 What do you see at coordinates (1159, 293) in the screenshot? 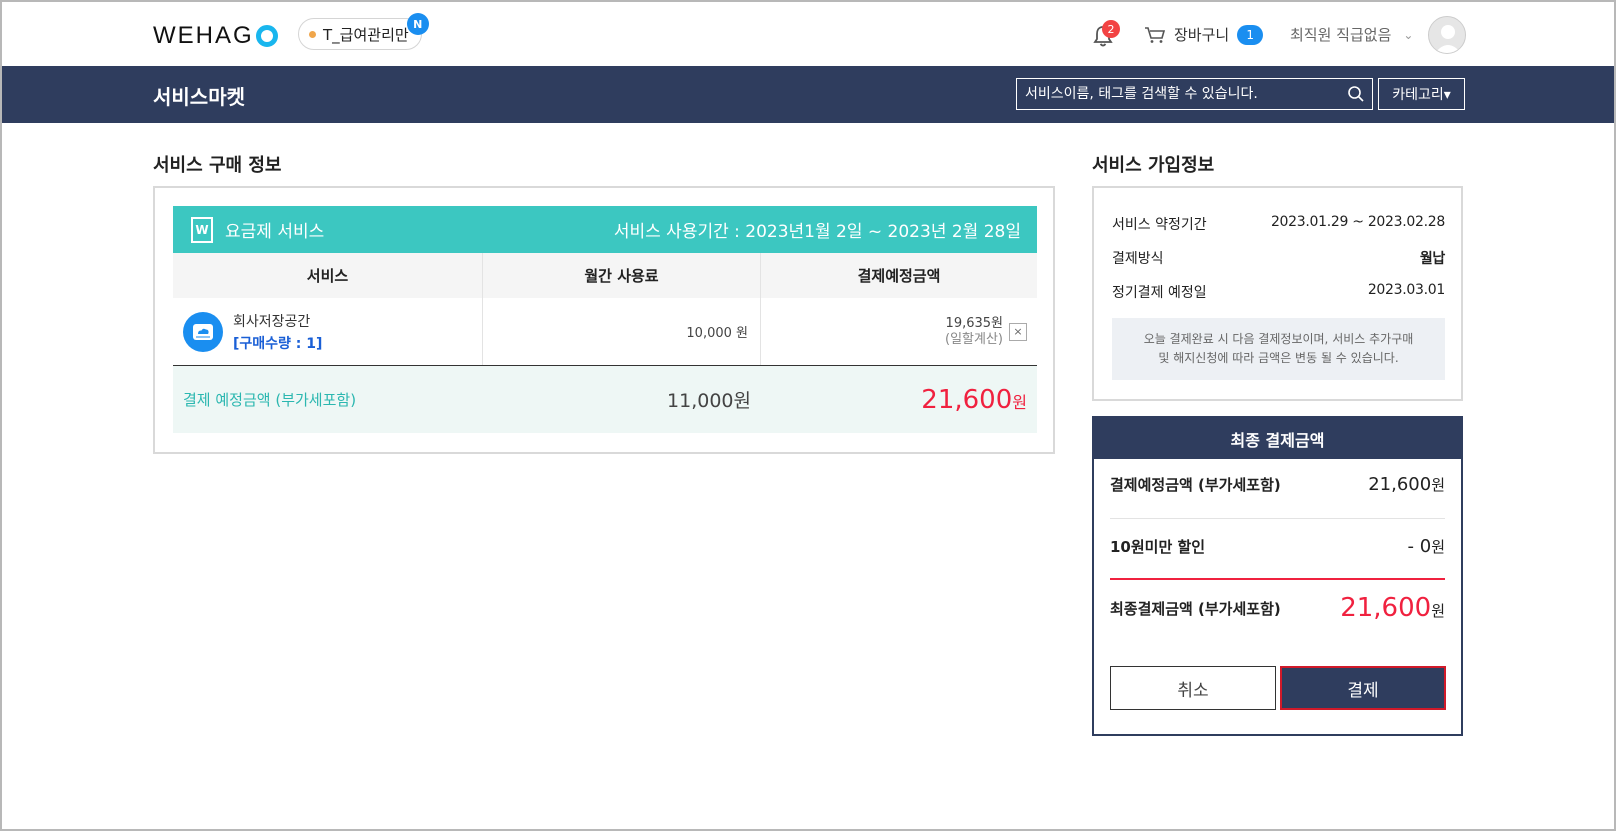
I see `next-payment-label: 정기결제 예정일` at bounding box center [1159, 293].